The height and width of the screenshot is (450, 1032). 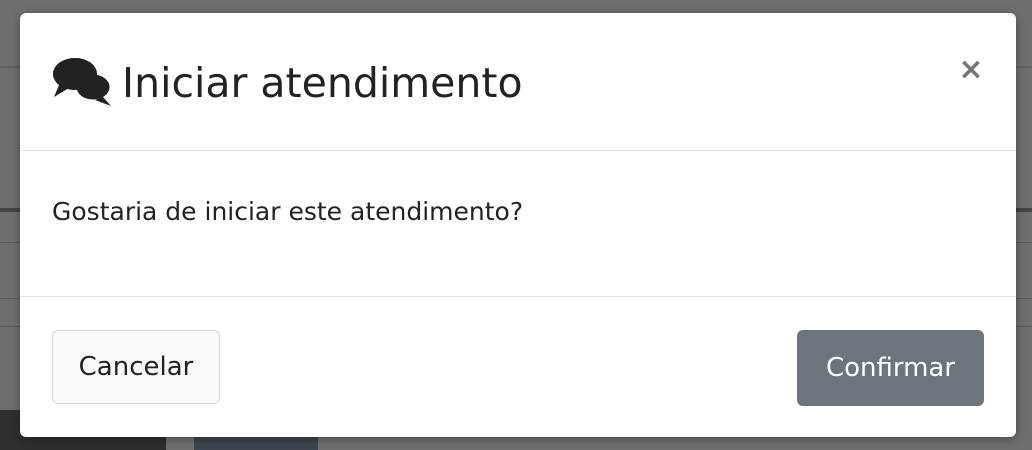 What do you see at coordinates (288, 211) in the screenshot?
I see `dialog-message: Gostaria de iniciar este atendimento?` at bounding box center [288, 211].